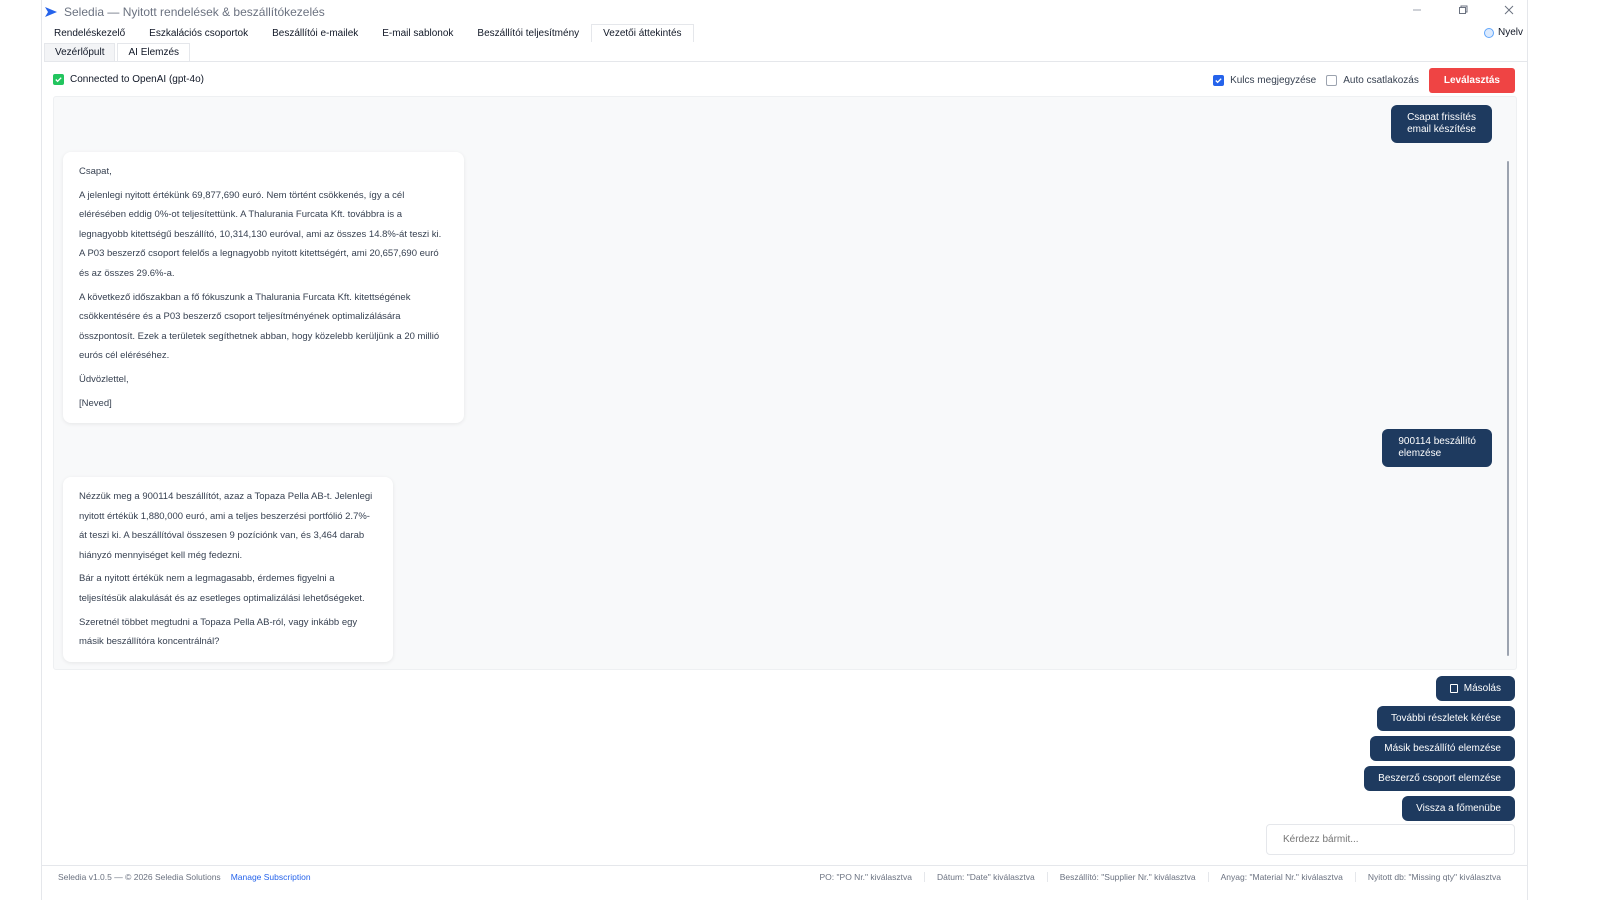 The image size is (1600, 900). What do you see at coordinates (1433, 876) in the screenshot?
I see `status-missing: Nyitott db: "Missing qty" kiválasztva` at bounding box center [1433, 876].